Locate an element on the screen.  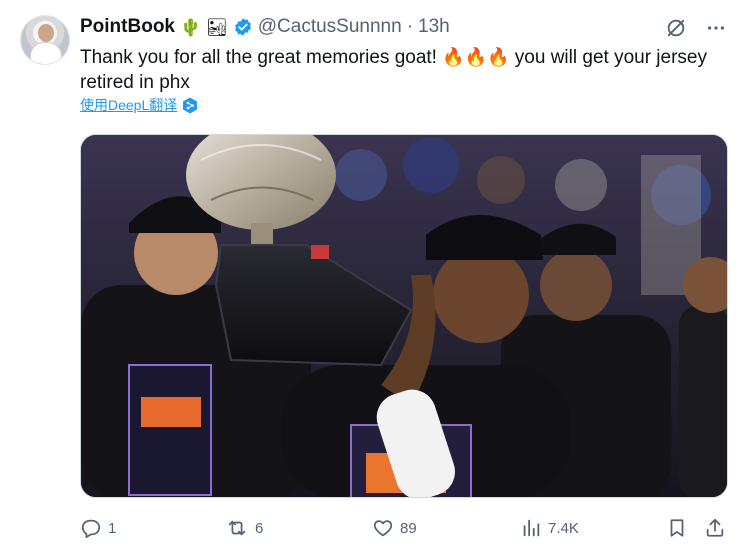
reply-action: 1 is located at coordinates (98, 528).